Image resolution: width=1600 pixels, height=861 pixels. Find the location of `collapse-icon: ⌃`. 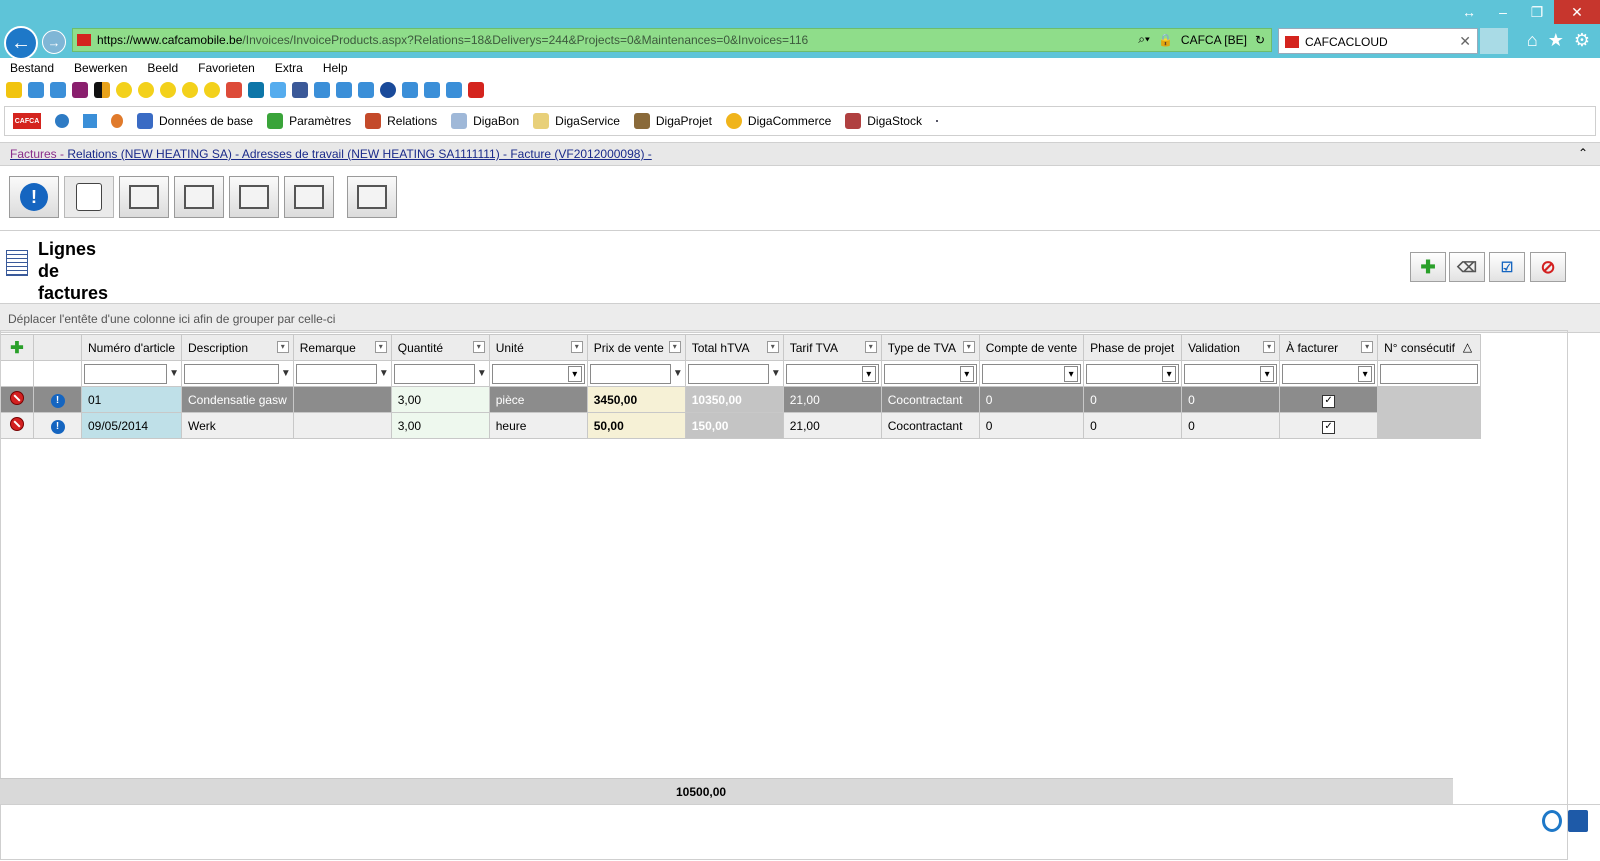

collapse-icon: ⌃ is located at coordinates (1583, 153).